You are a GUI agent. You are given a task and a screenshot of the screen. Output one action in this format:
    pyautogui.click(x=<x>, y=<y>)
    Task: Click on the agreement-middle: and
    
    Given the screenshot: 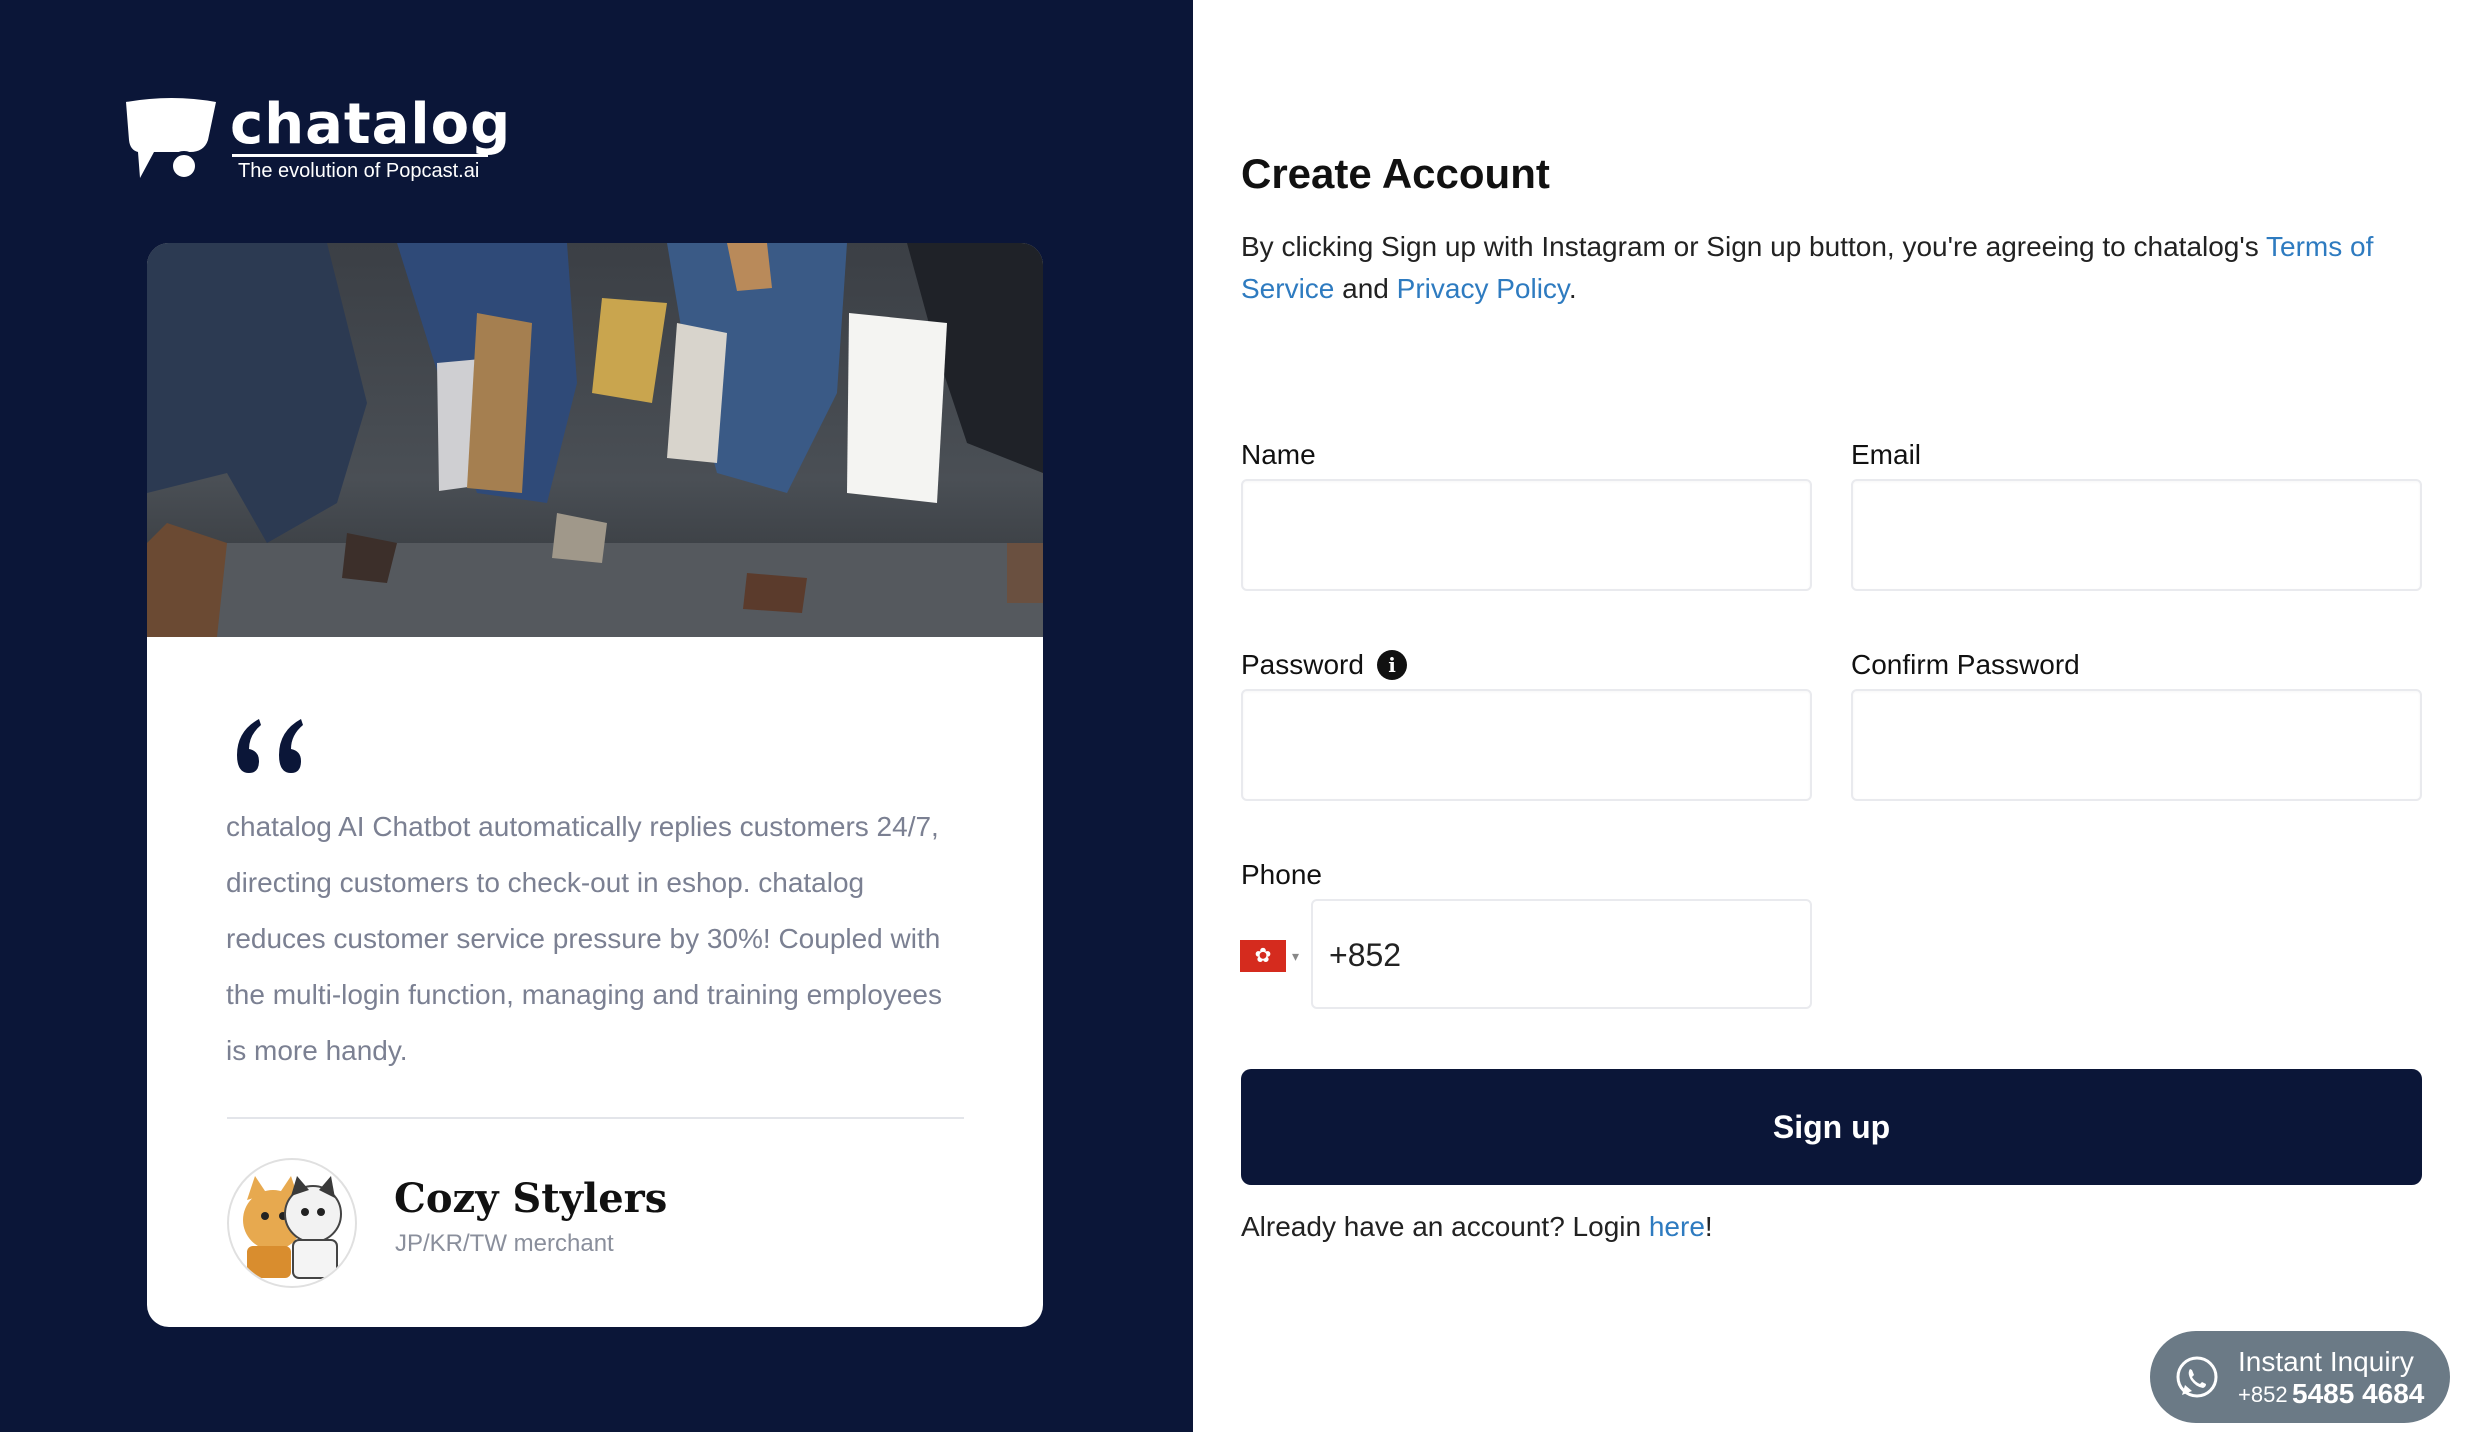 What is the action you would take?
    pyautogui.click(x=1365, y=288)
    